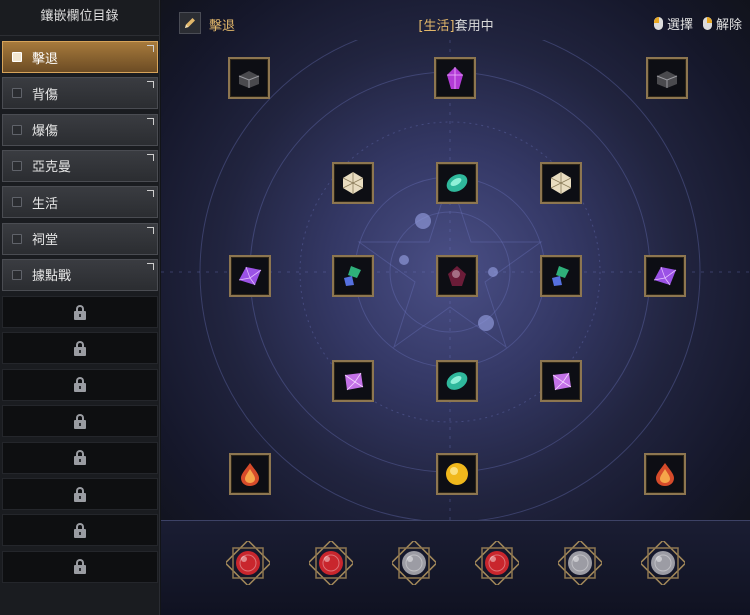  What do you see at coordinates (80, 202) in the screenshot?
I see `preset-item: 生活` at bounding box center [80, 202].